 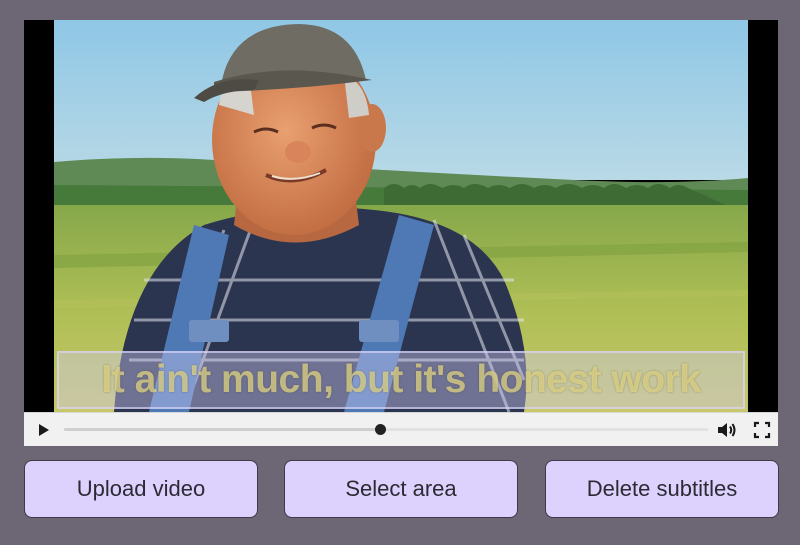 I want to click on play-button, so click(x=43, y=430).